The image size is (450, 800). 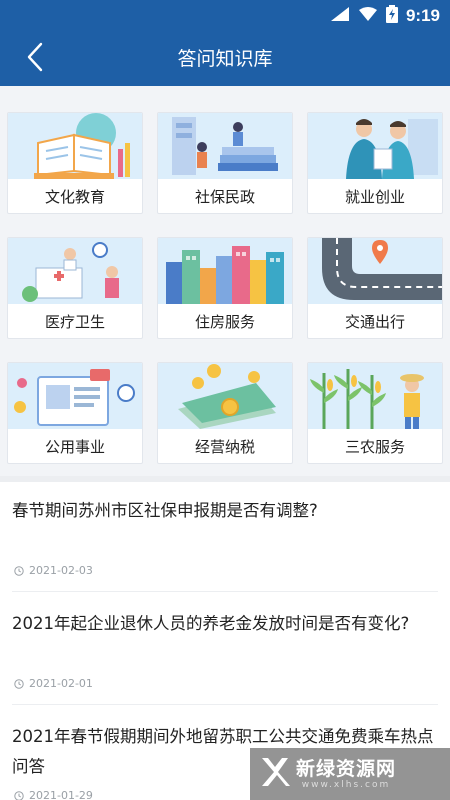 I want to click on category-card-social-security: 社保民政, so click(x=225, y=163).